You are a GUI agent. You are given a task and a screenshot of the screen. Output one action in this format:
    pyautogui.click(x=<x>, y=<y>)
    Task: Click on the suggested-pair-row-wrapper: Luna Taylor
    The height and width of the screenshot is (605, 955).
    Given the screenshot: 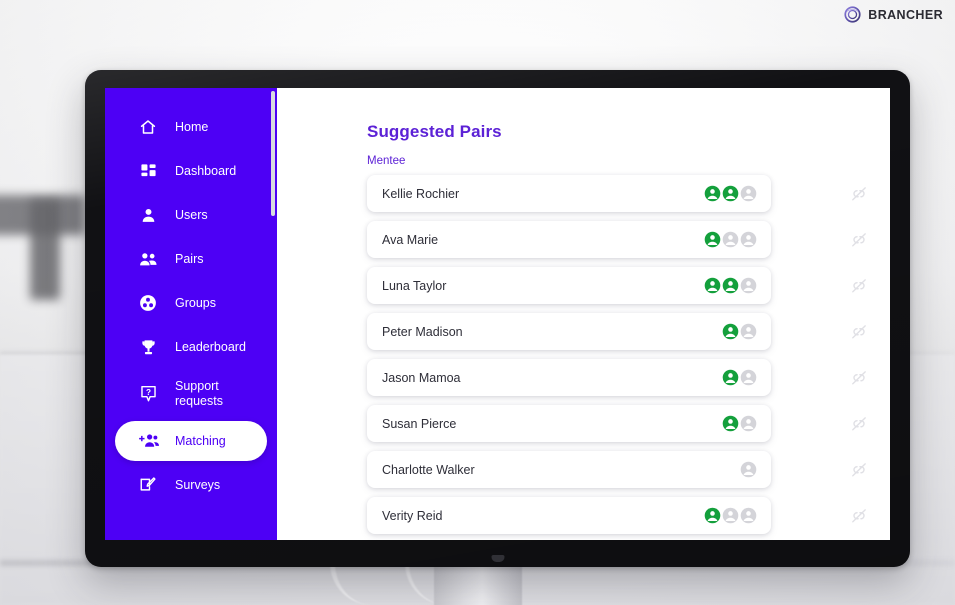 What is the action you would take?
    pyautogui.click(x=628, y=285)
    